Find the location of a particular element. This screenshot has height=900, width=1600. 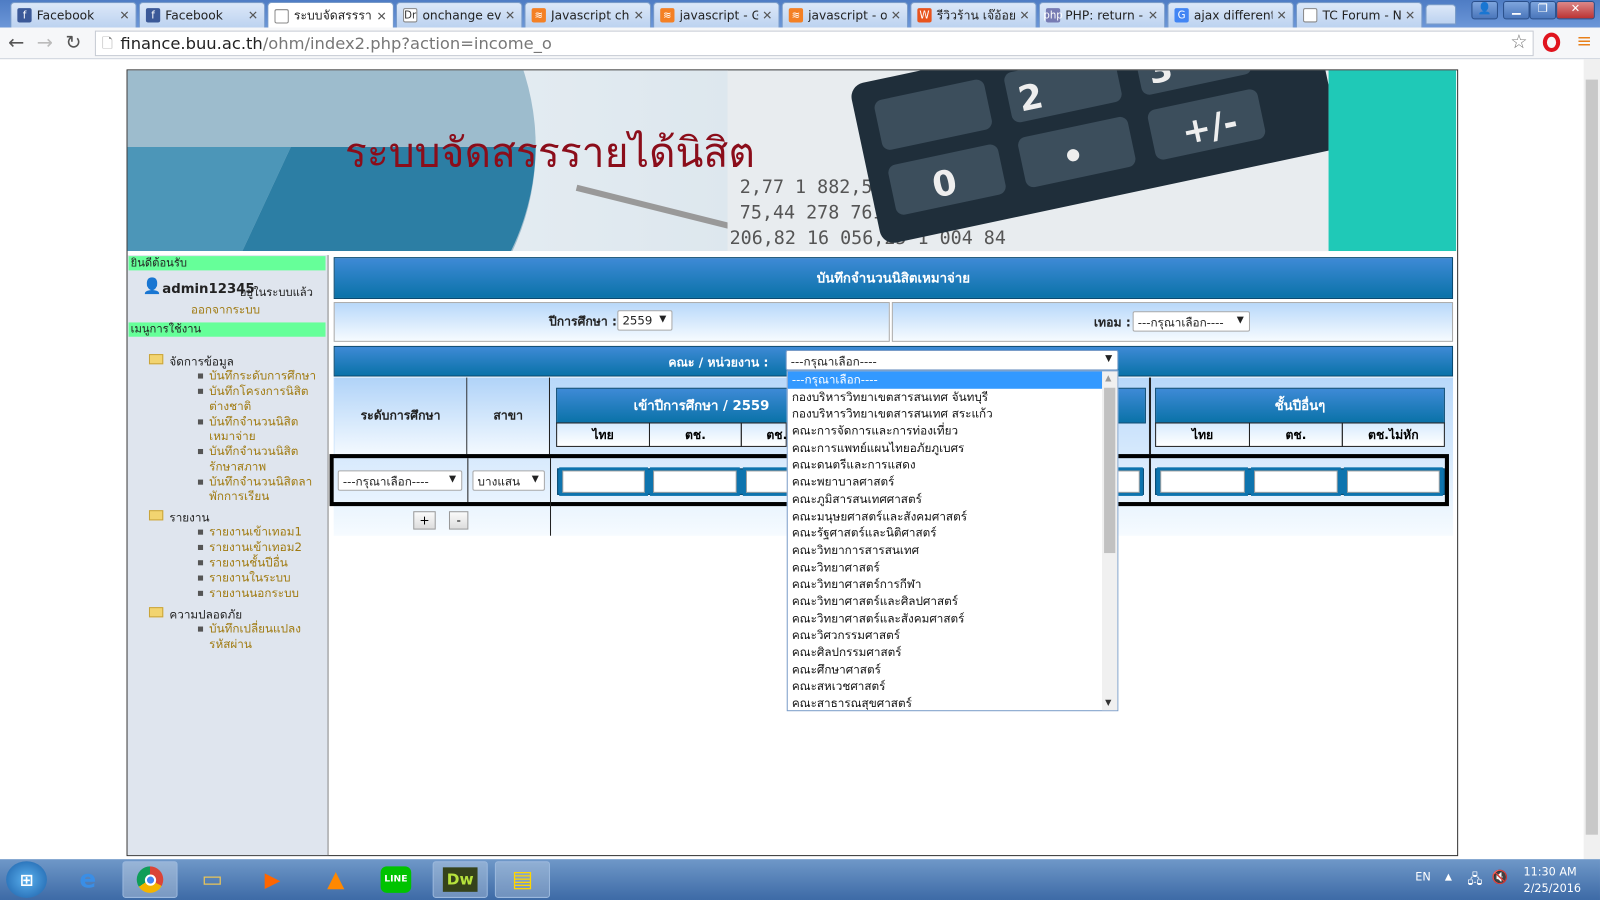

restore-button: ❐ is located at coordinates (1543, 10).